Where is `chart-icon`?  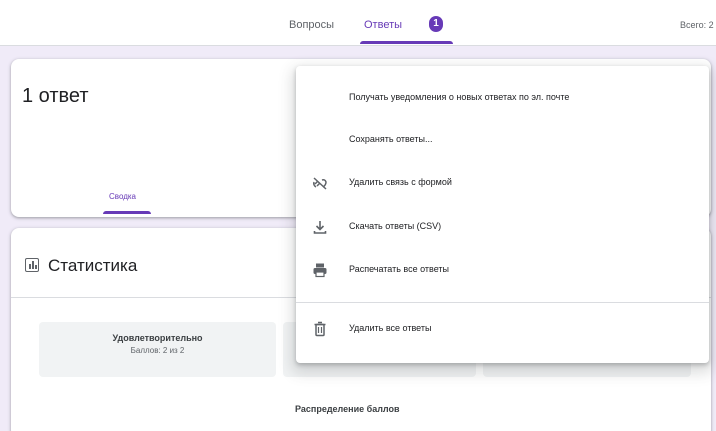 chart-icon is located at coordinates (32, 265).